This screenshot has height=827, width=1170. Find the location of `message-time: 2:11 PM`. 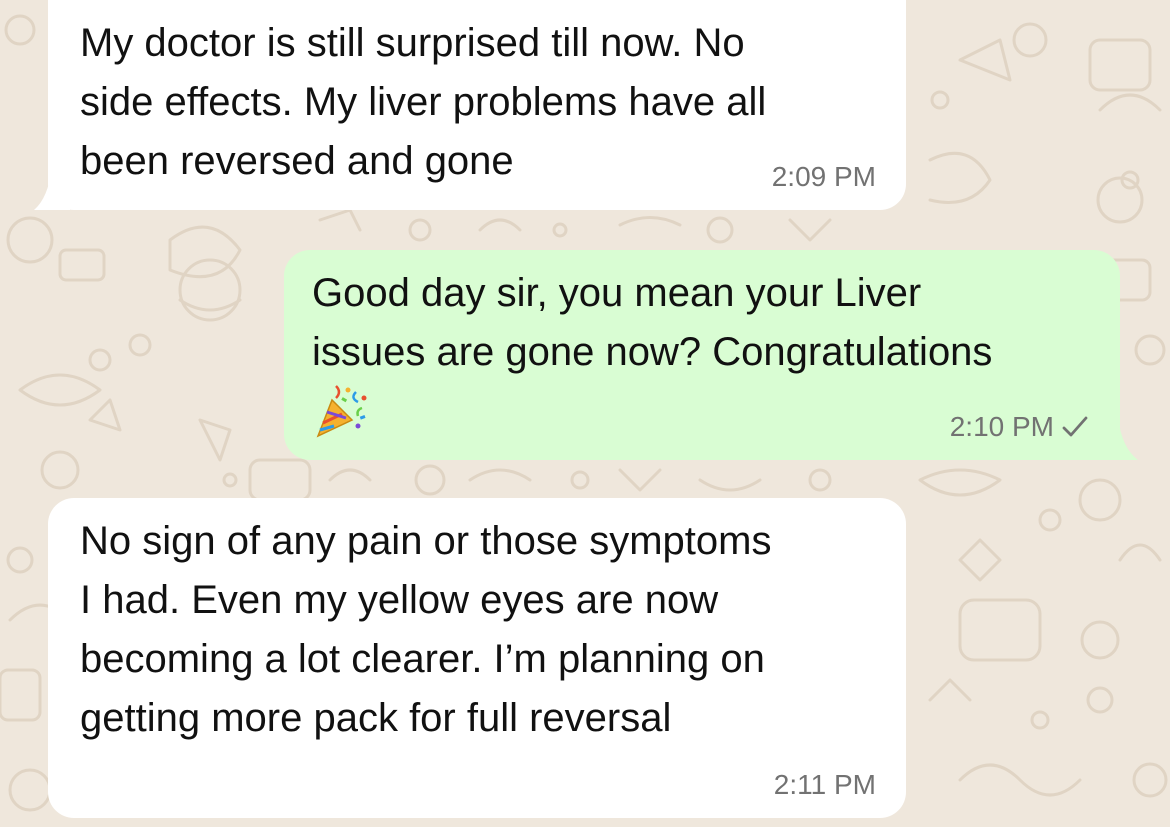

message-time: 2:11 PM is located at coordinates (825, 785).